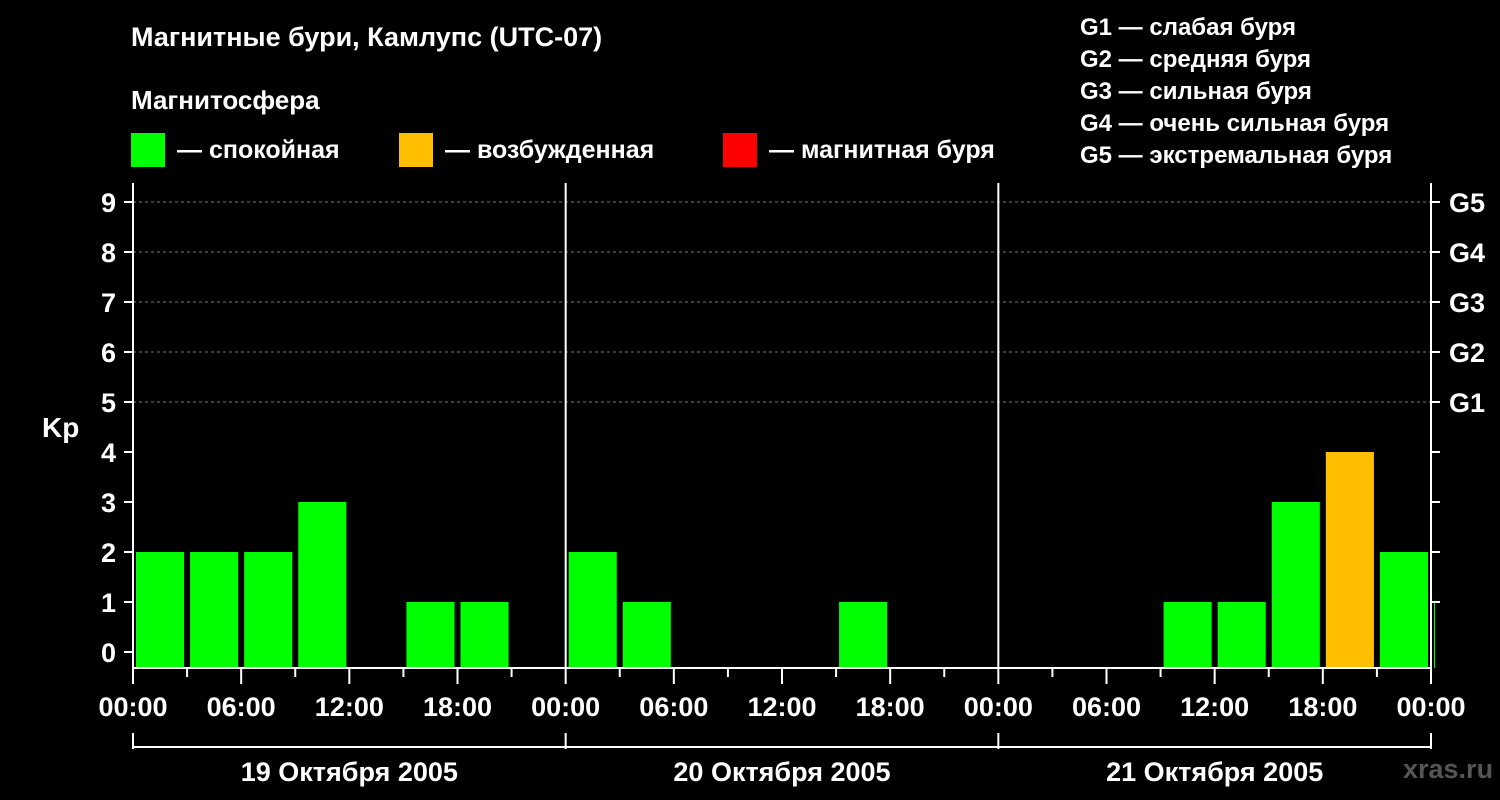 Image resolution: width=1500 pixels, height=800 pixels. What do you see at coordinates (108, 253) in the screenshot?
I see `y-tick-label: 8` at bounding box center [108, 253].